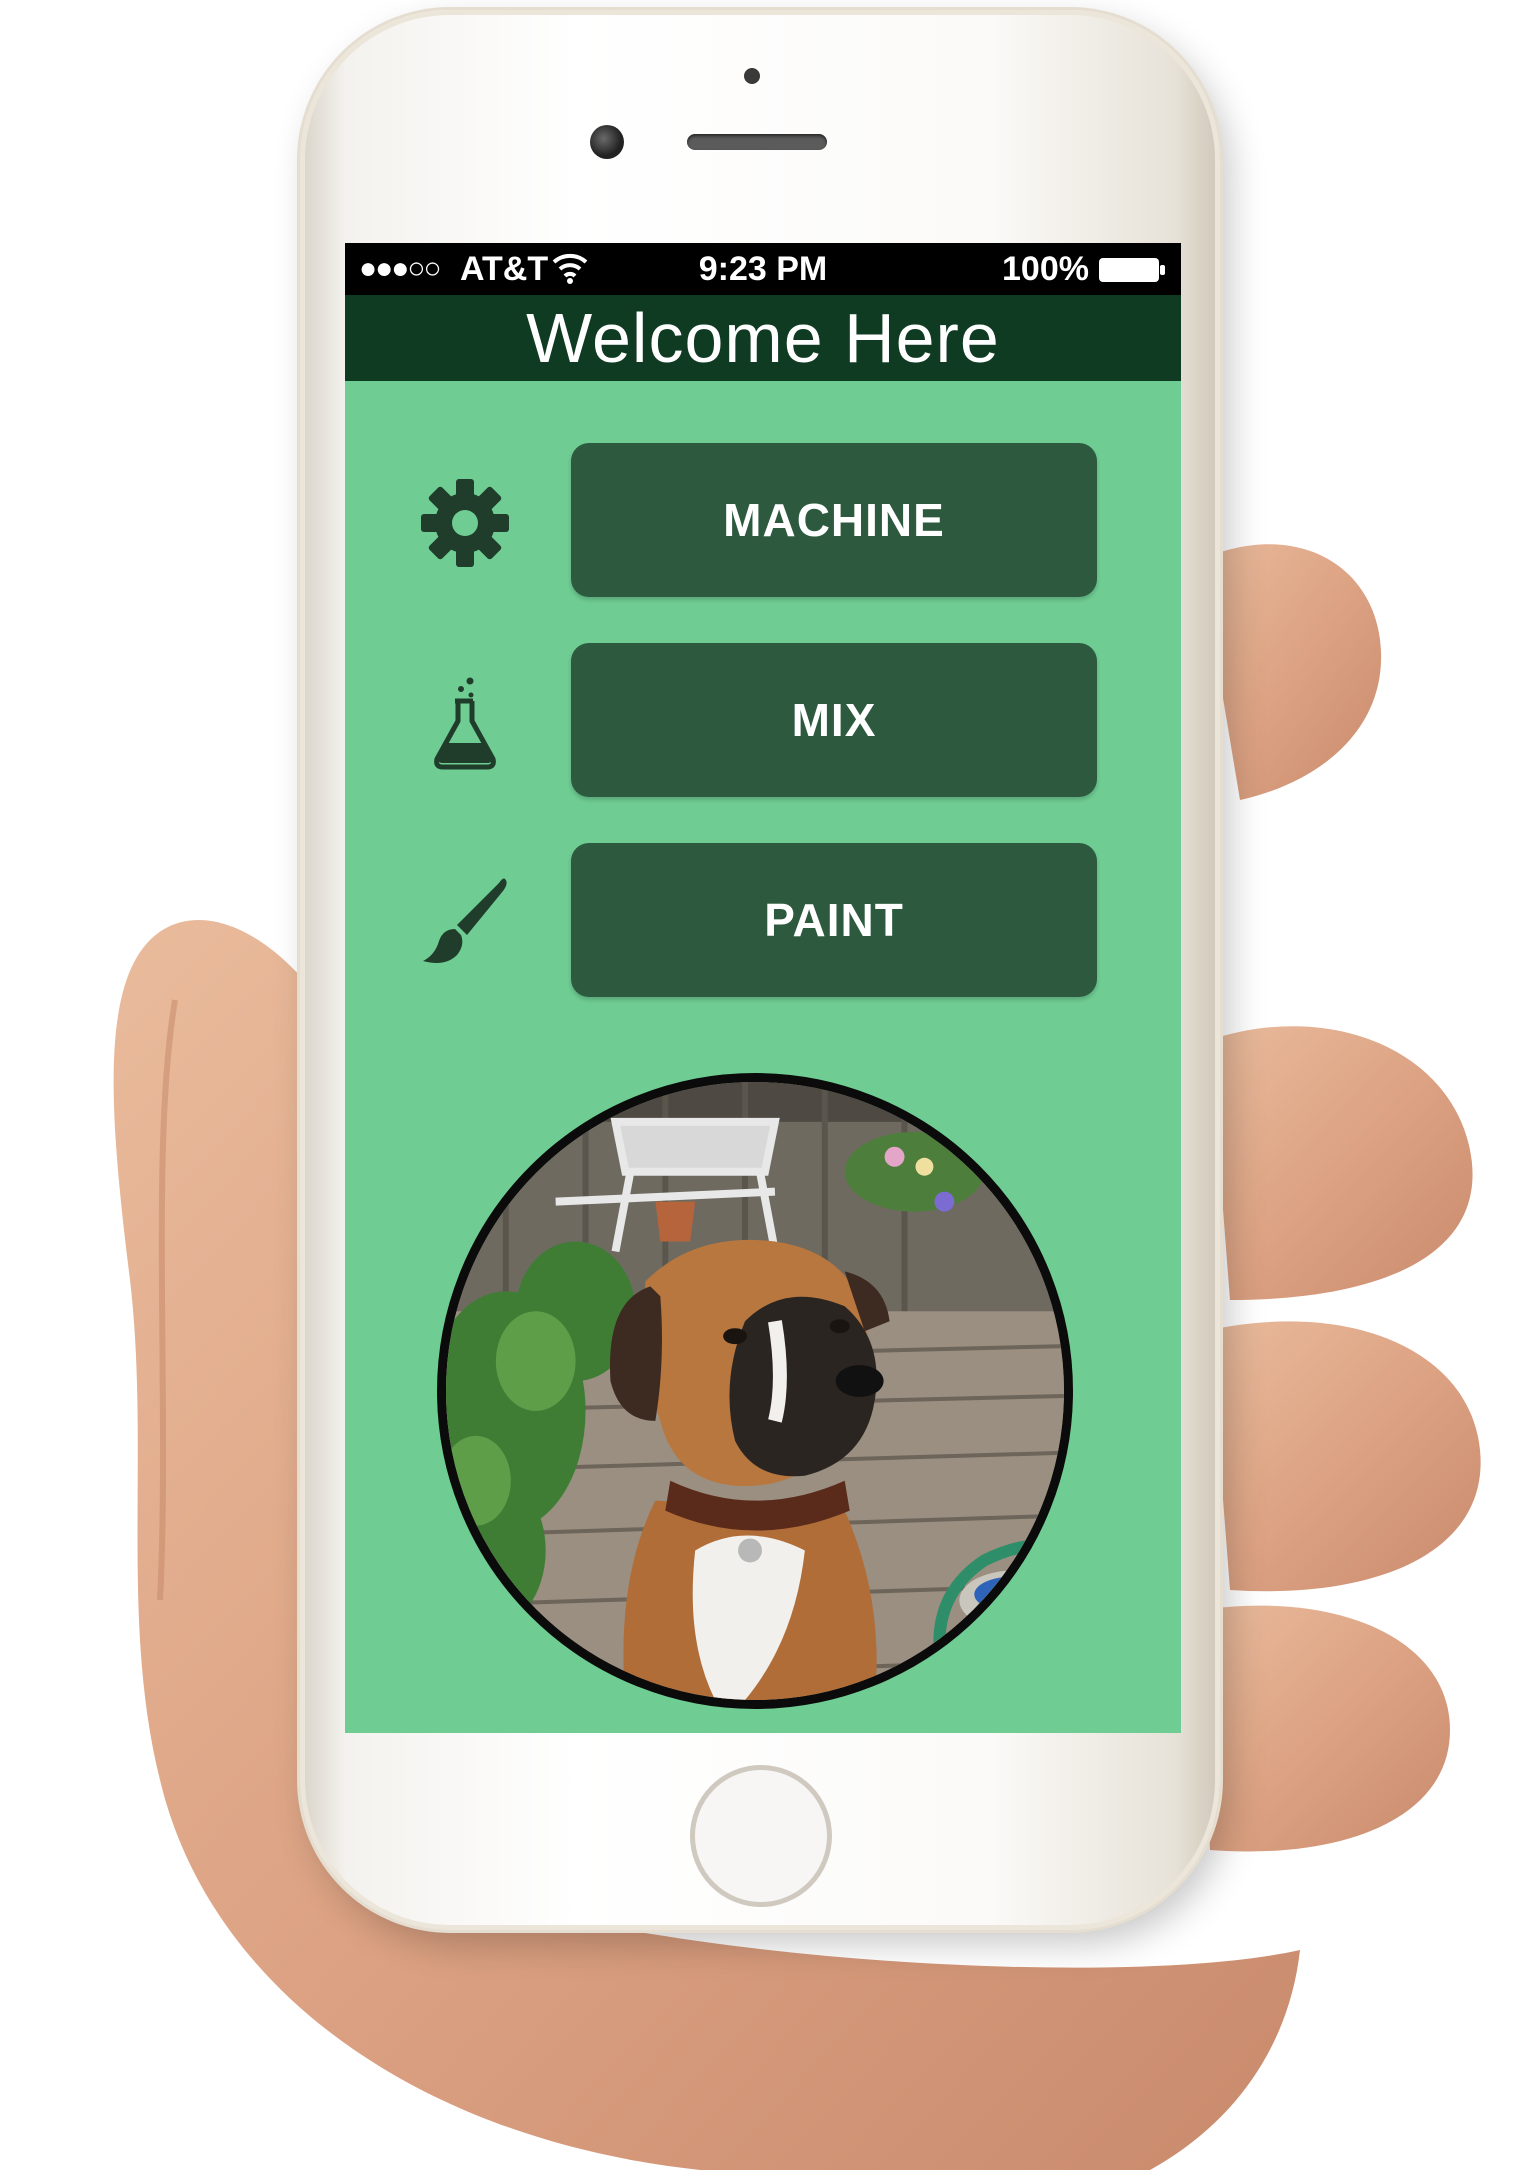  I want to click on battery-percent: 100%, so click(1045, 269).